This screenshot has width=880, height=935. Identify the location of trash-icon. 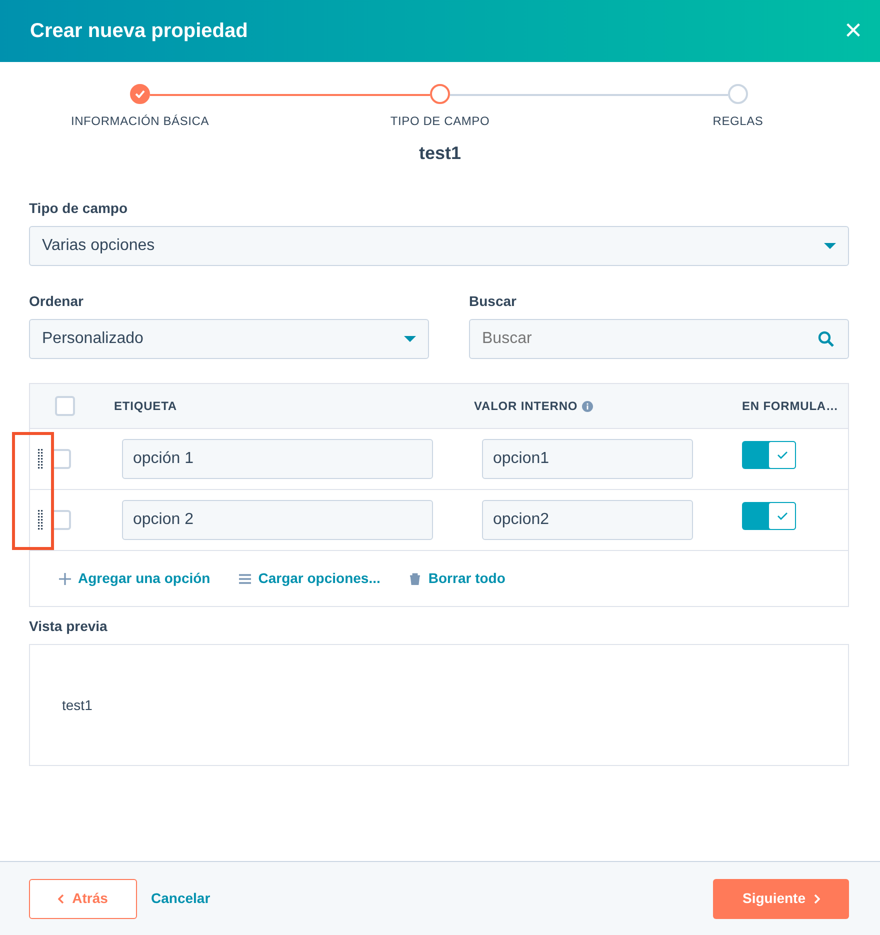
(415, 578).